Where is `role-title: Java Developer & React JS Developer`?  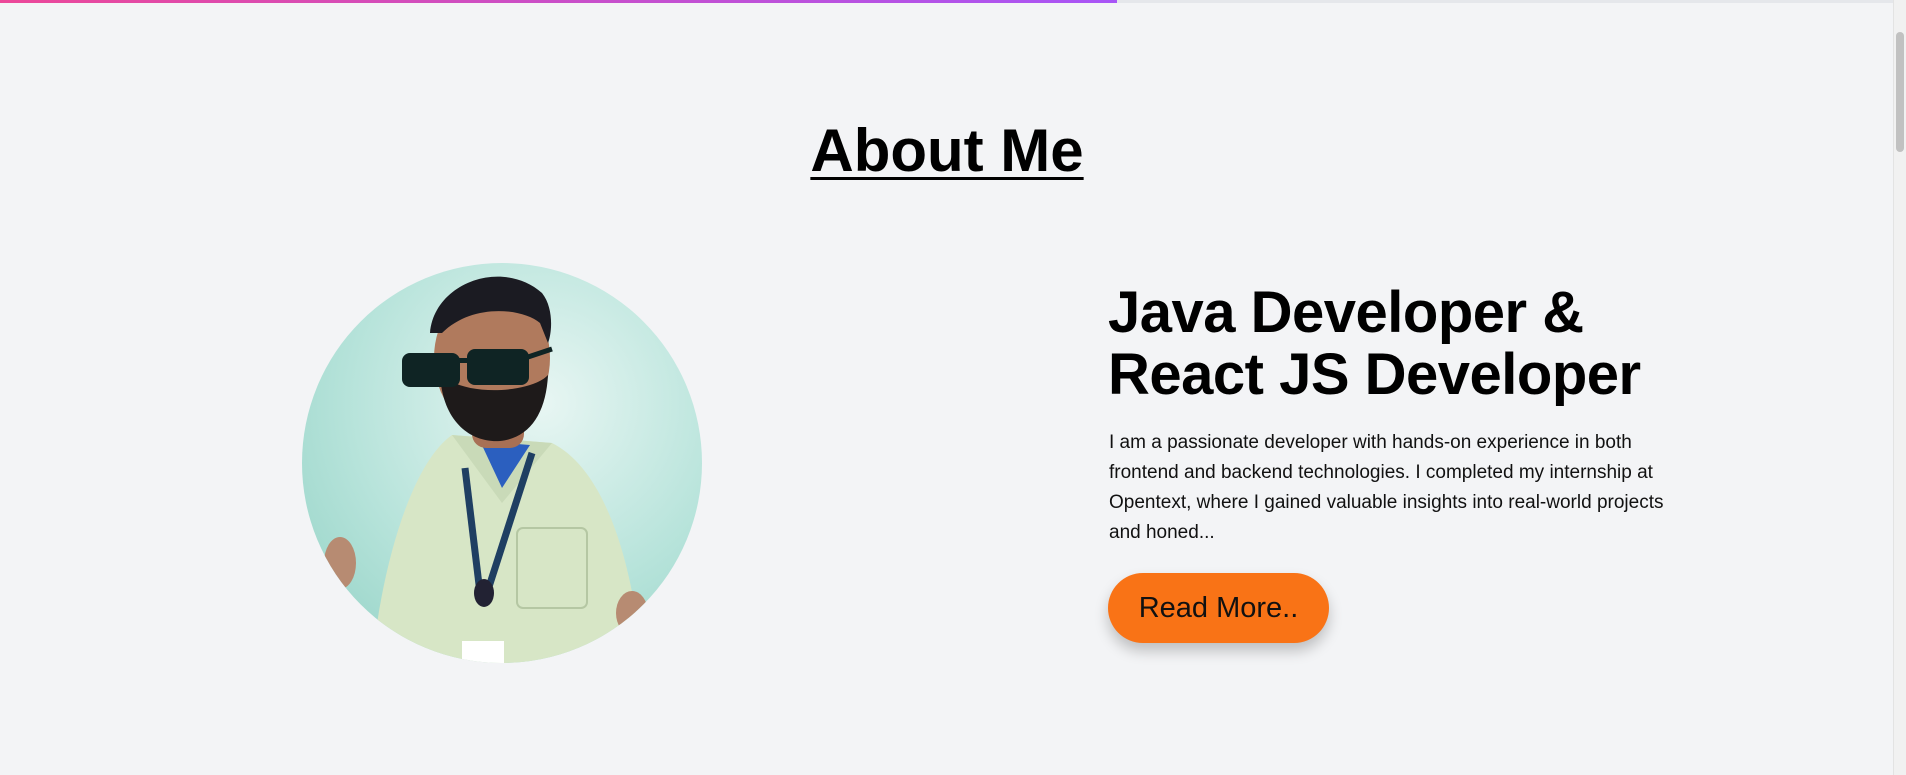 role-title: Java Developer & React JS Developer is located at coordinates (1374, 343).